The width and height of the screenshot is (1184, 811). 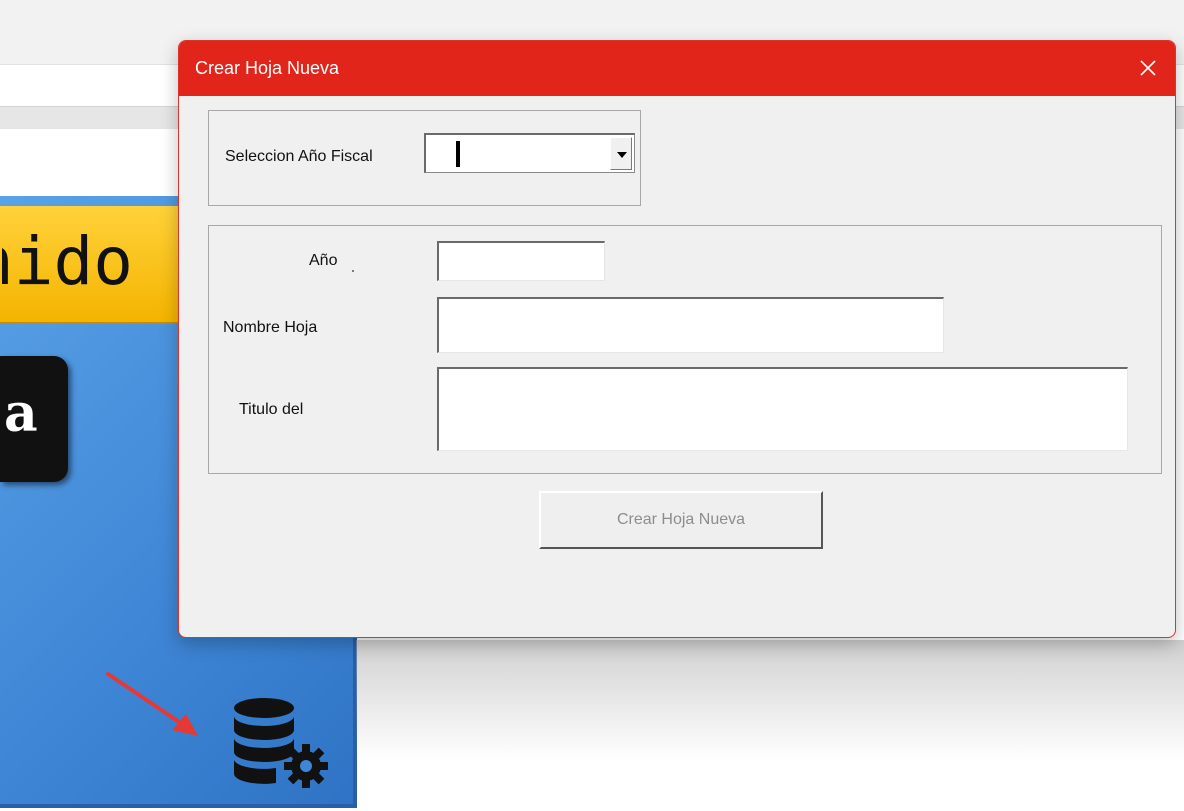 What do you see at coordinates (770, 700) in the screenshot?
I see `dialog-shadow` at bounding box center [770, 700].